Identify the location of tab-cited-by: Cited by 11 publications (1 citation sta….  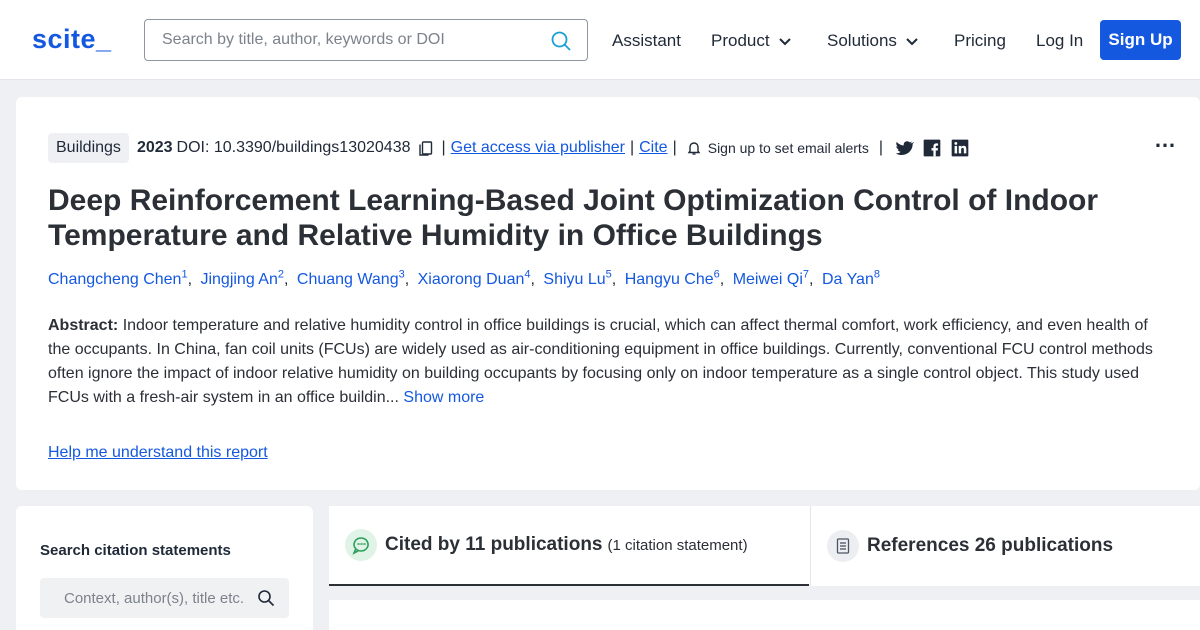
(569, 546).